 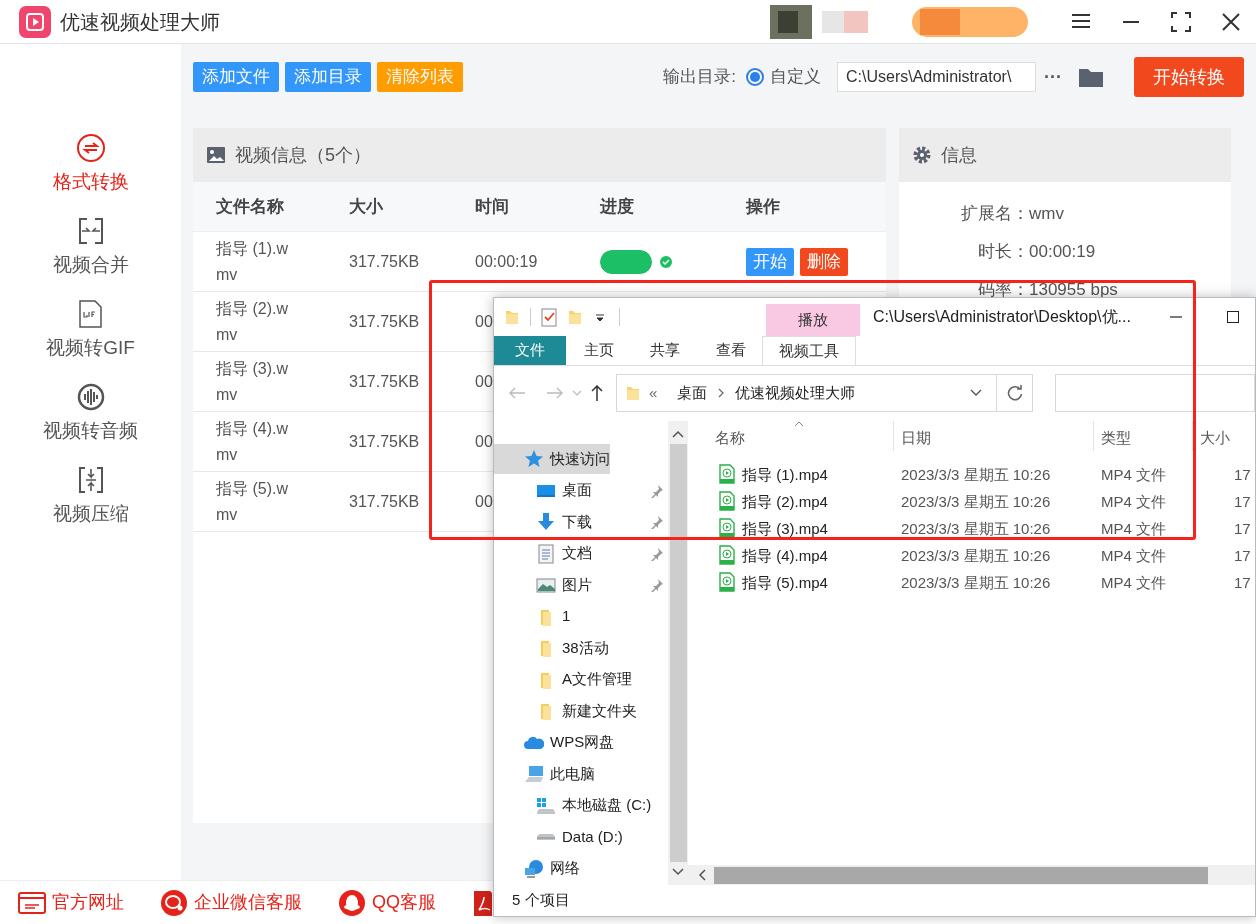 I want to click on maximize-icon, so click(x=1232, y=317).